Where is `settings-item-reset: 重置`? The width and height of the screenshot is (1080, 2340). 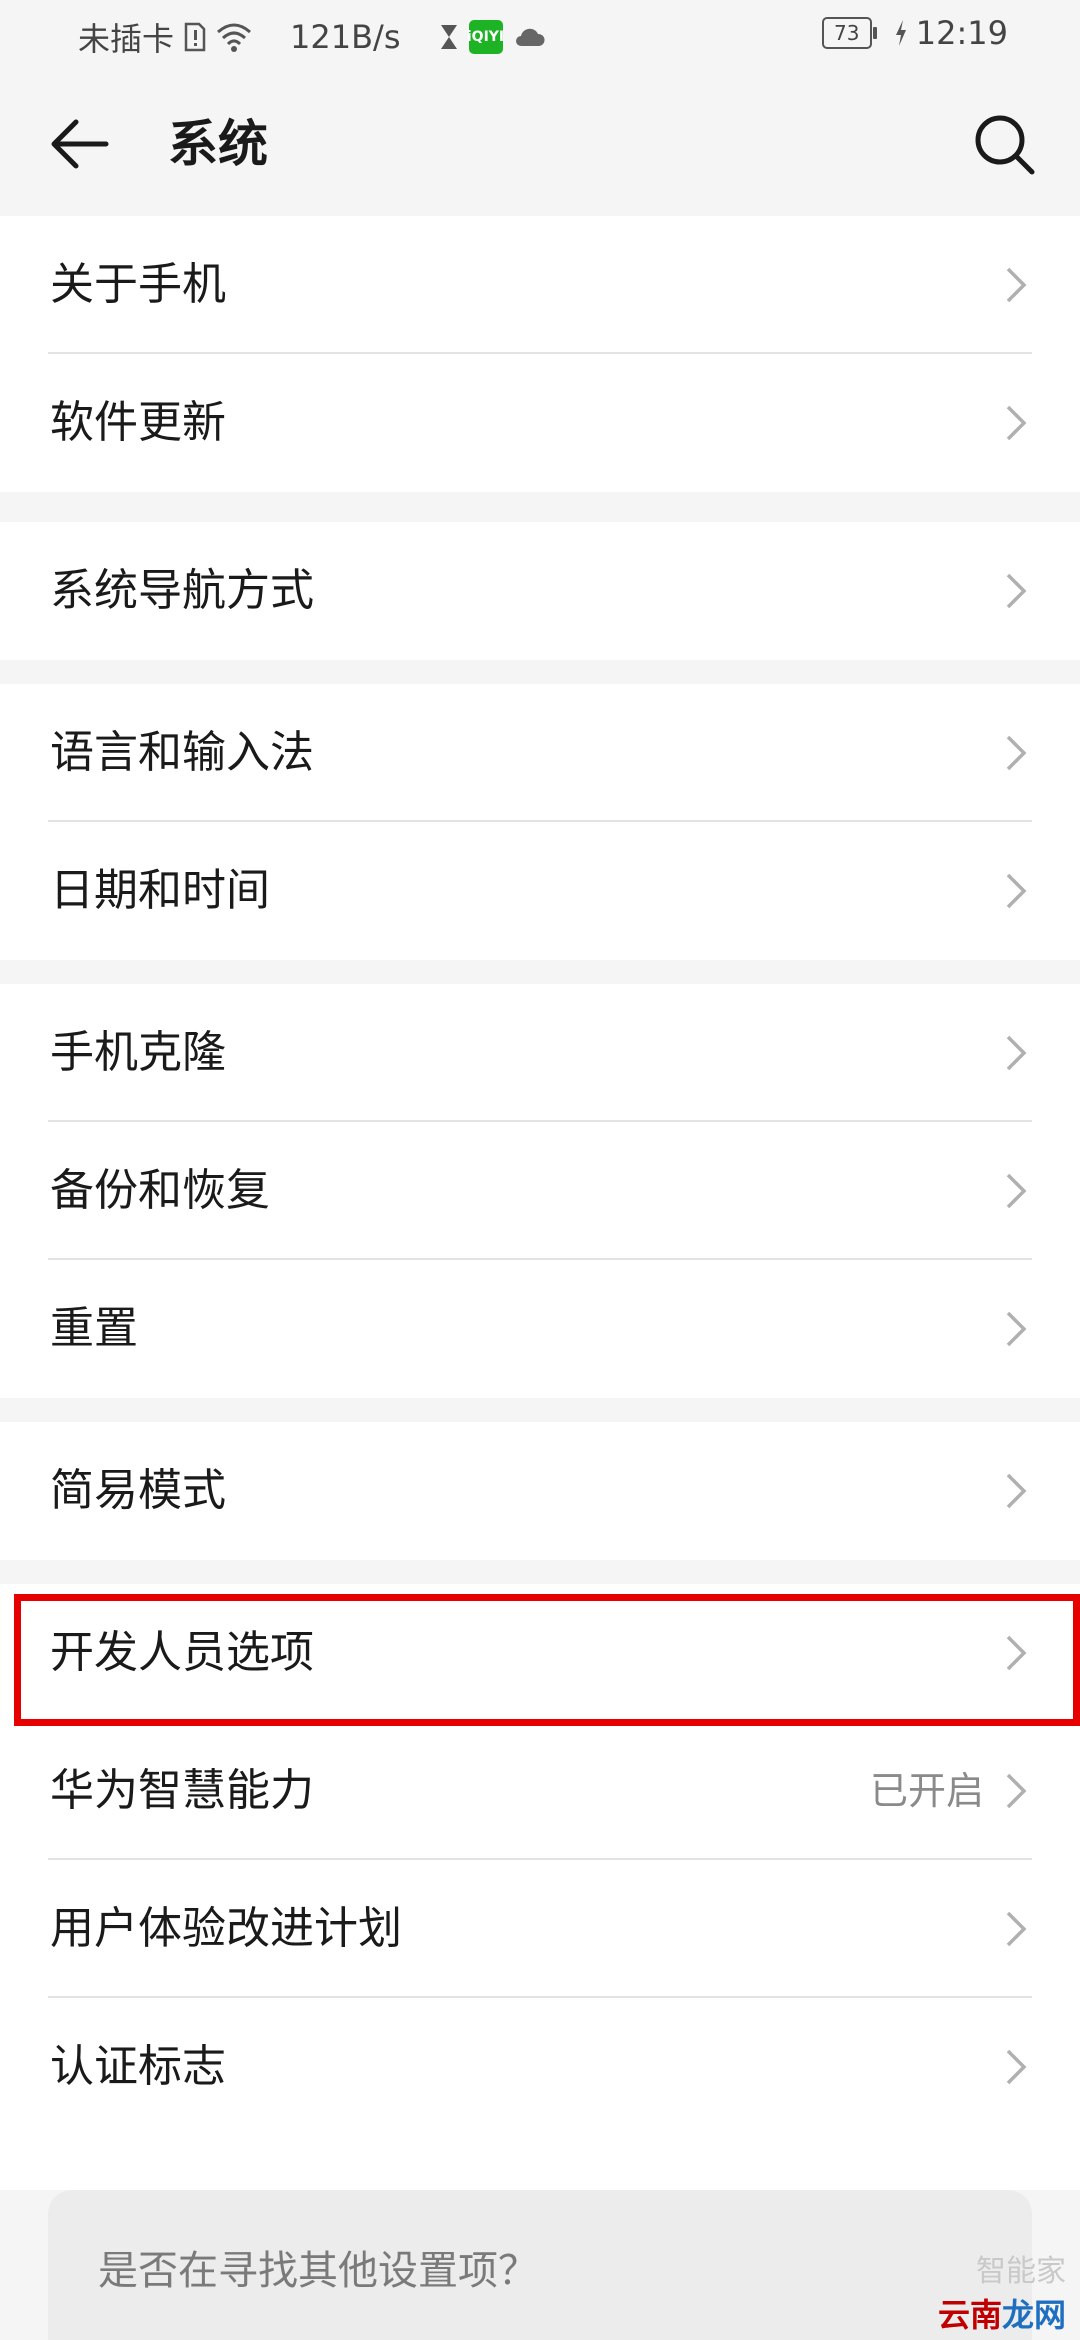
settings-item-reset: 重置 is located at coordinates (540, 1329).